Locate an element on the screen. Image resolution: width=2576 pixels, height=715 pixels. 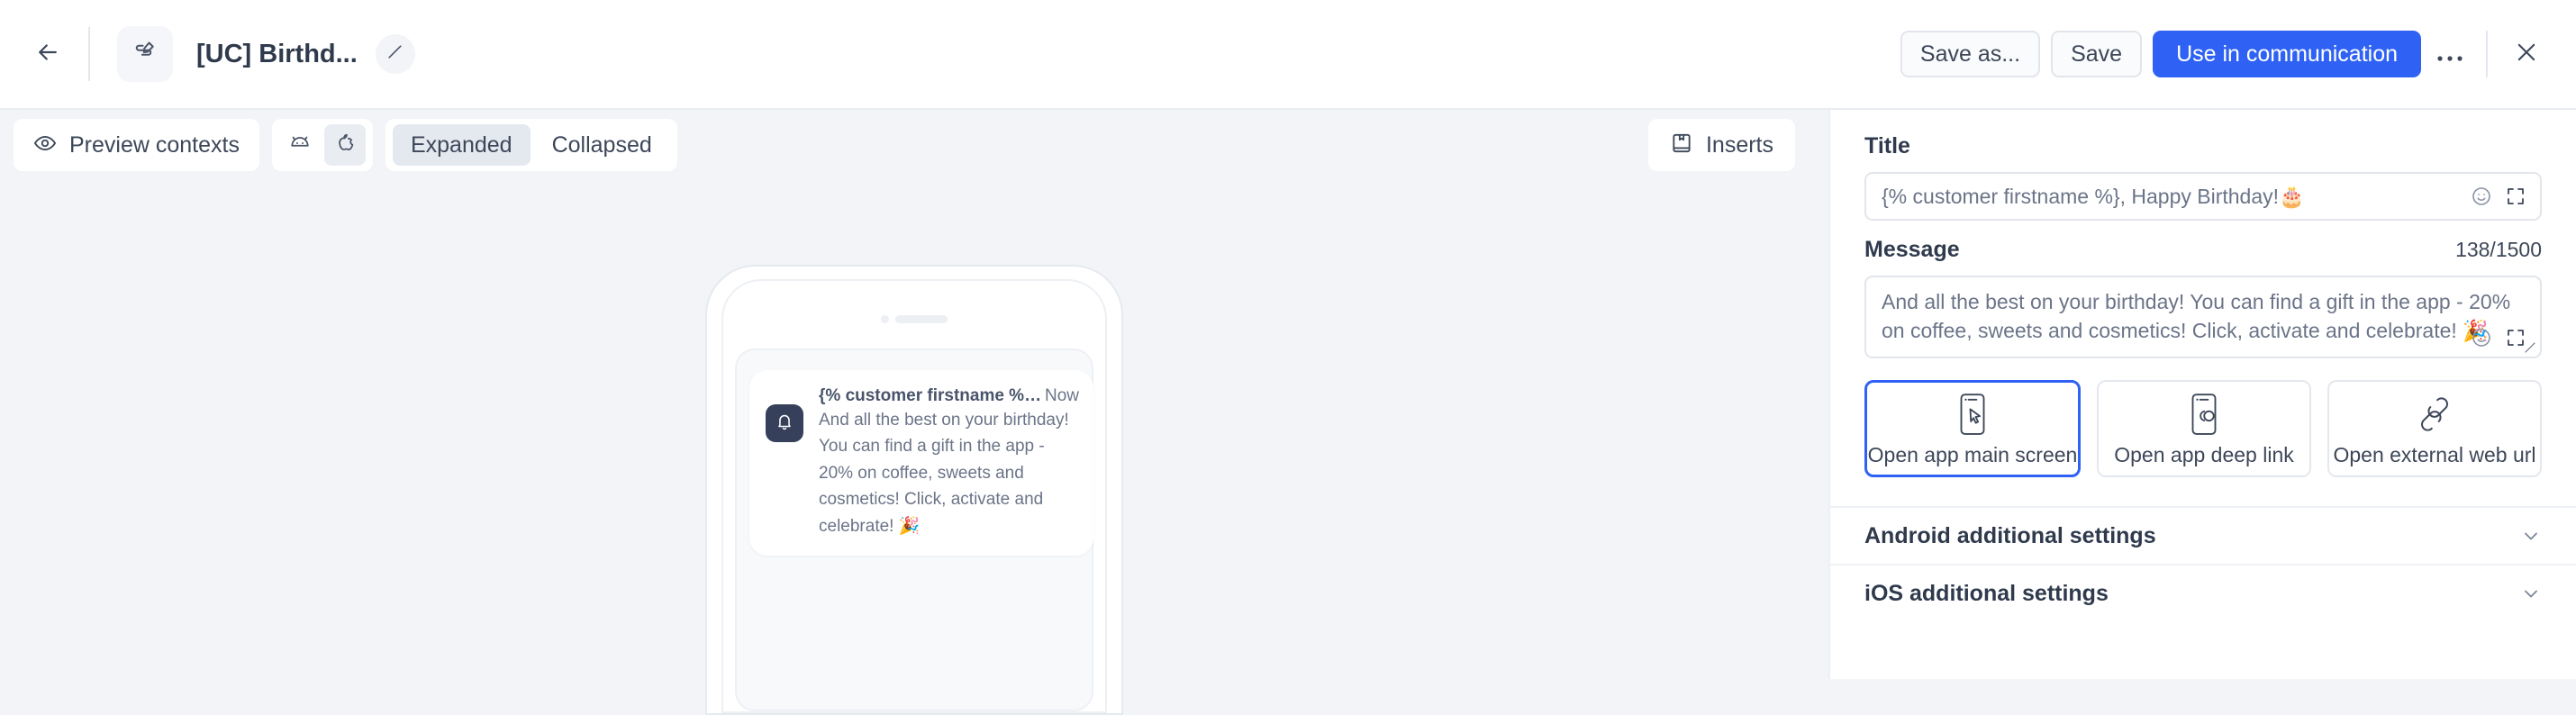
close-button is located at coordinates (2526, 54).